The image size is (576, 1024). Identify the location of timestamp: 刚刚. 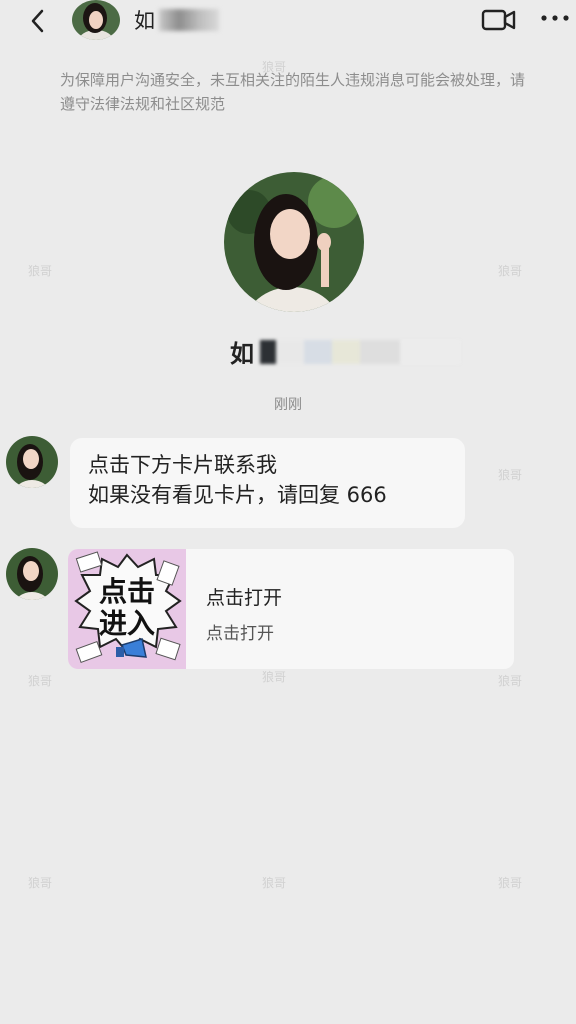
(288, 405).